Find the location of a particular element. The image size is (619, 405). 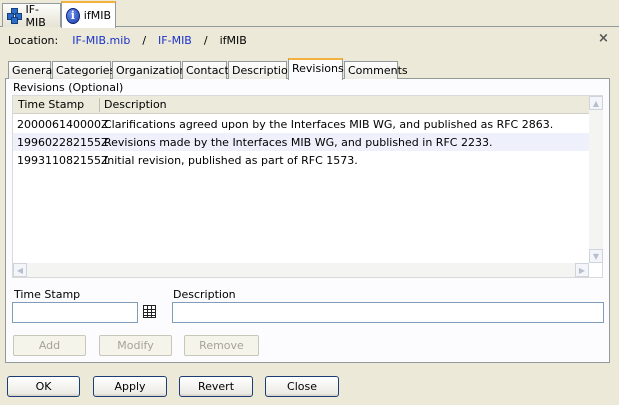

tab-general: General is located at coordinates (31, 70).